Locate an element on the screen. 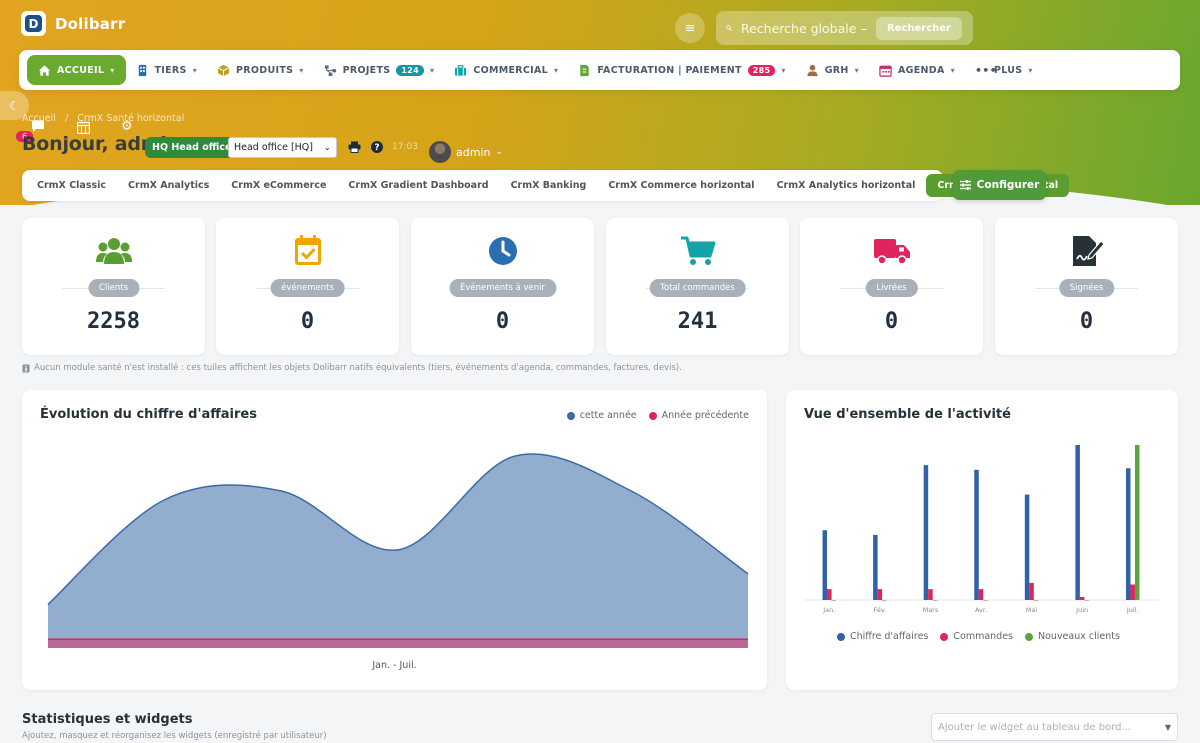 This screenshot has height=743, width=1200. info-icon is located at coordinates (26, 368).